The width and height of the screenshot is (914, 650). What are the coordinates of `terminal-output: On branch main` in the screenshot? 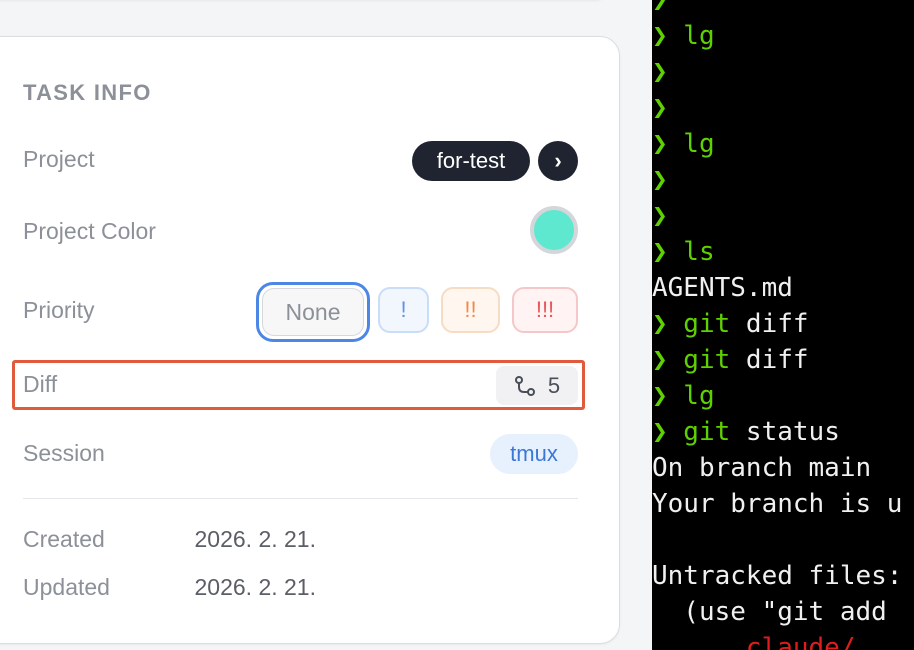 It's located at (762, 468).